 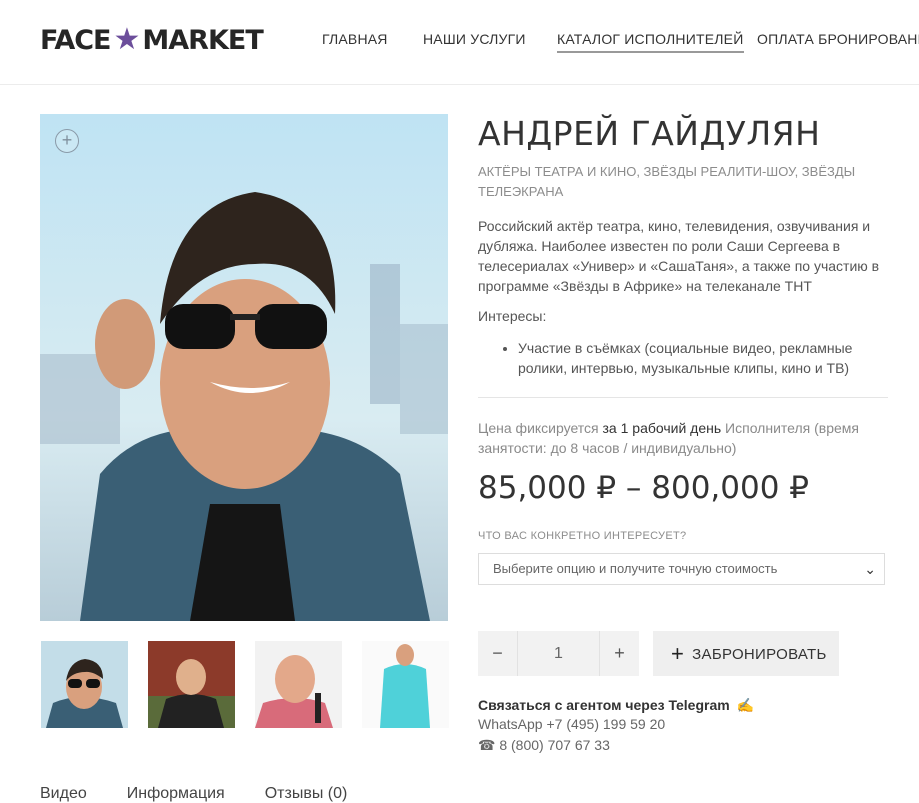 I want to click on plus-icon: +, so click(x=678, y=653).